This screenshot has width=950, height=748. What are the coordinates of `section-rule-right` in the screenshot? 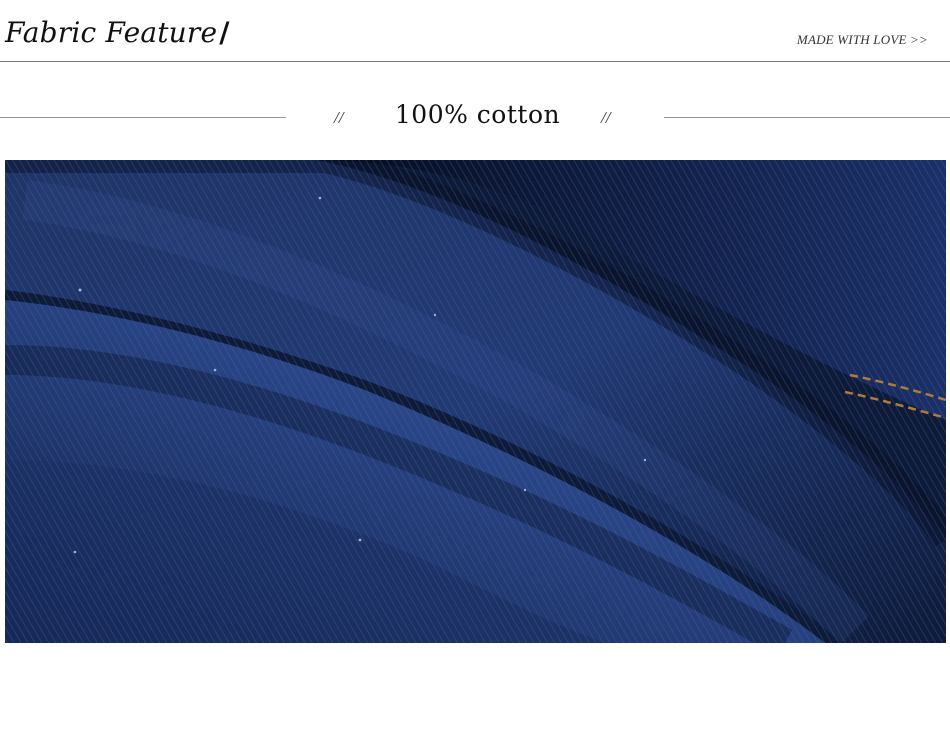 It's located at (807, 117).